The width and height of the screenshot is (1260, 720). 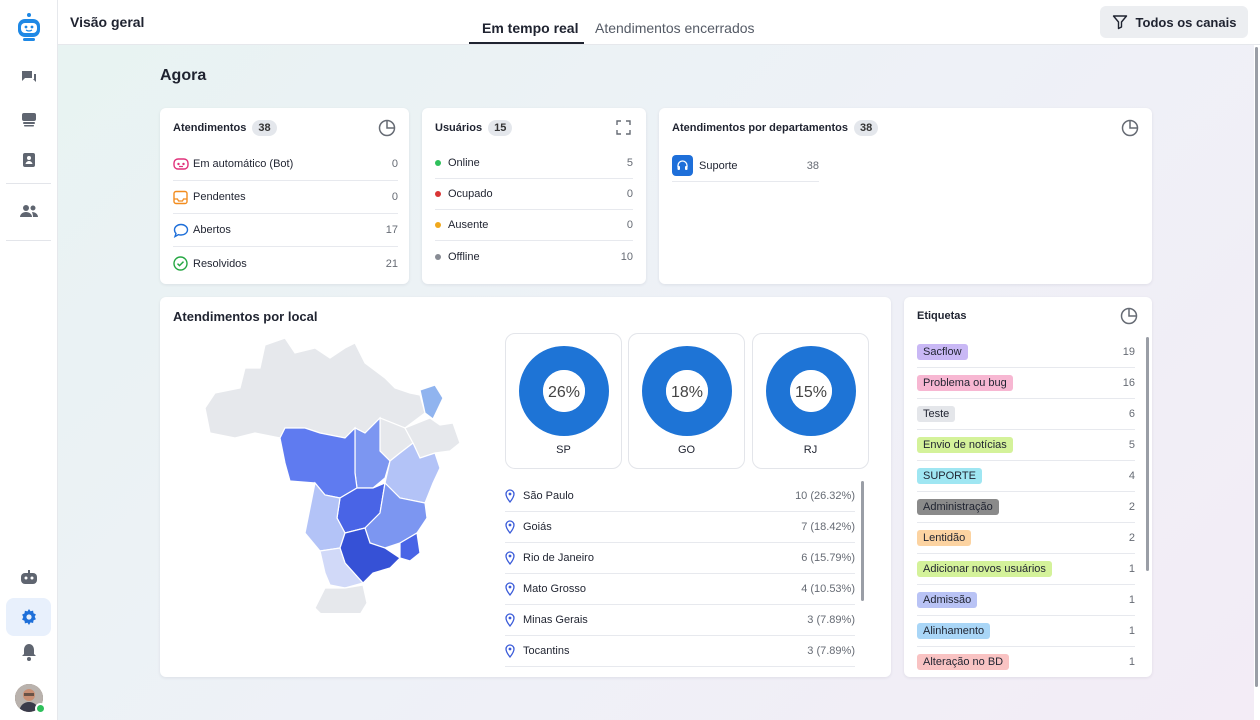 I want to click on list-item: Online 5, so click(x=534, y=163).